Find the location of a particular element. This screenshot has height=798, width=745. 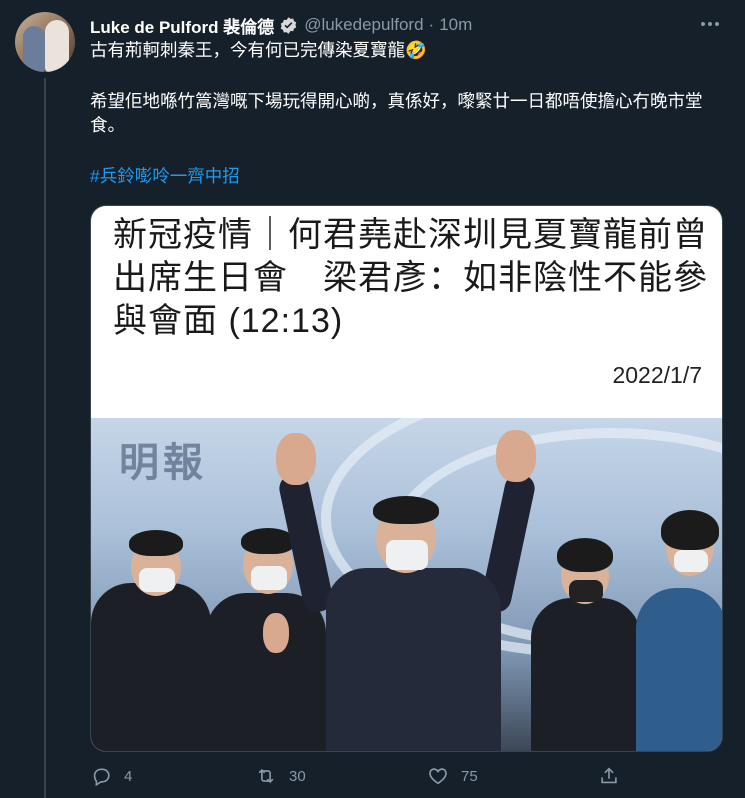

card-date: 2022/1/7 is located at coordinates (657, 375).